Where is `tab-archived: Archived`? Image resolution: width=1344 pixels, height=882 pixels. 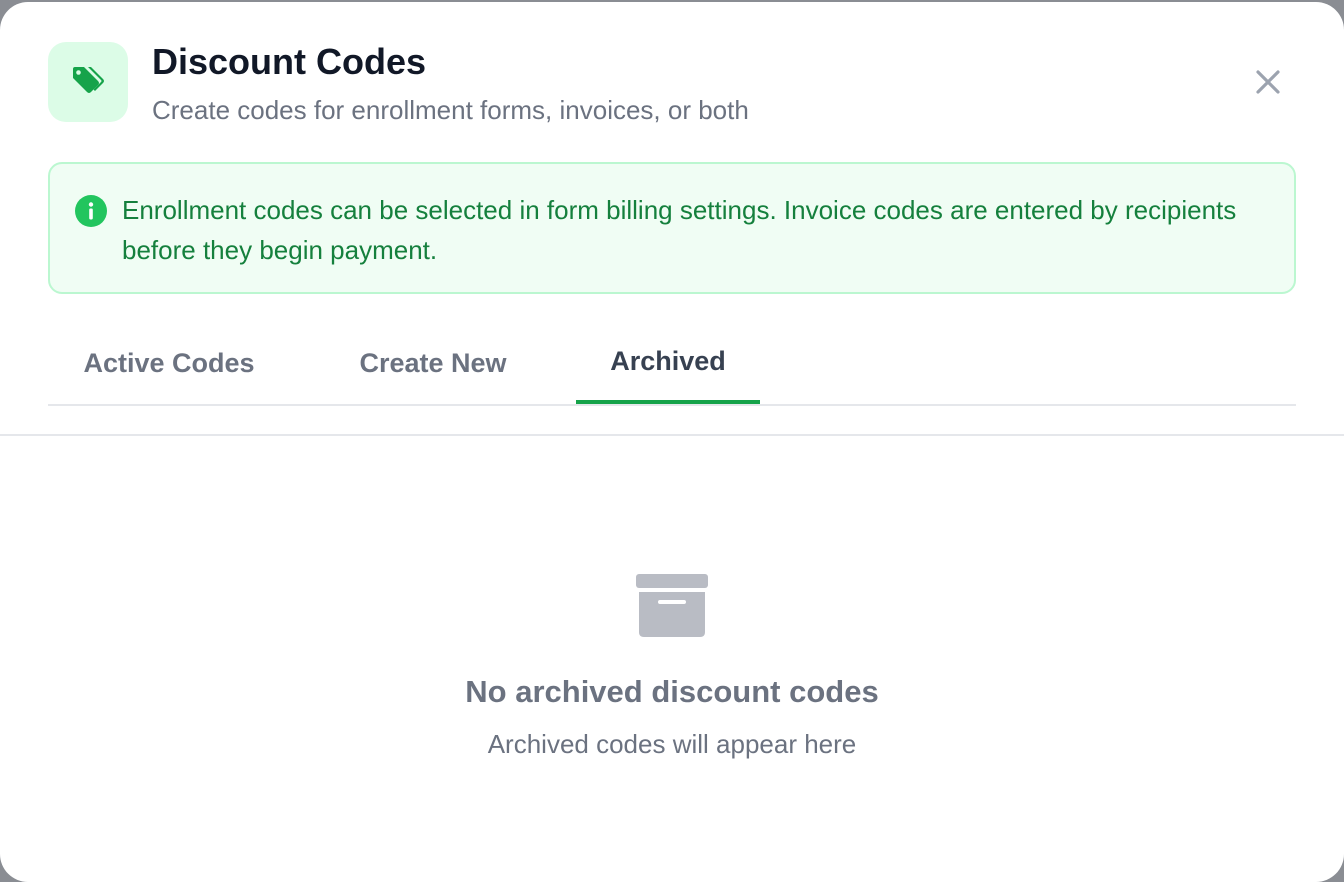 tab-archived: Archived is located at coordinates (668, 363).